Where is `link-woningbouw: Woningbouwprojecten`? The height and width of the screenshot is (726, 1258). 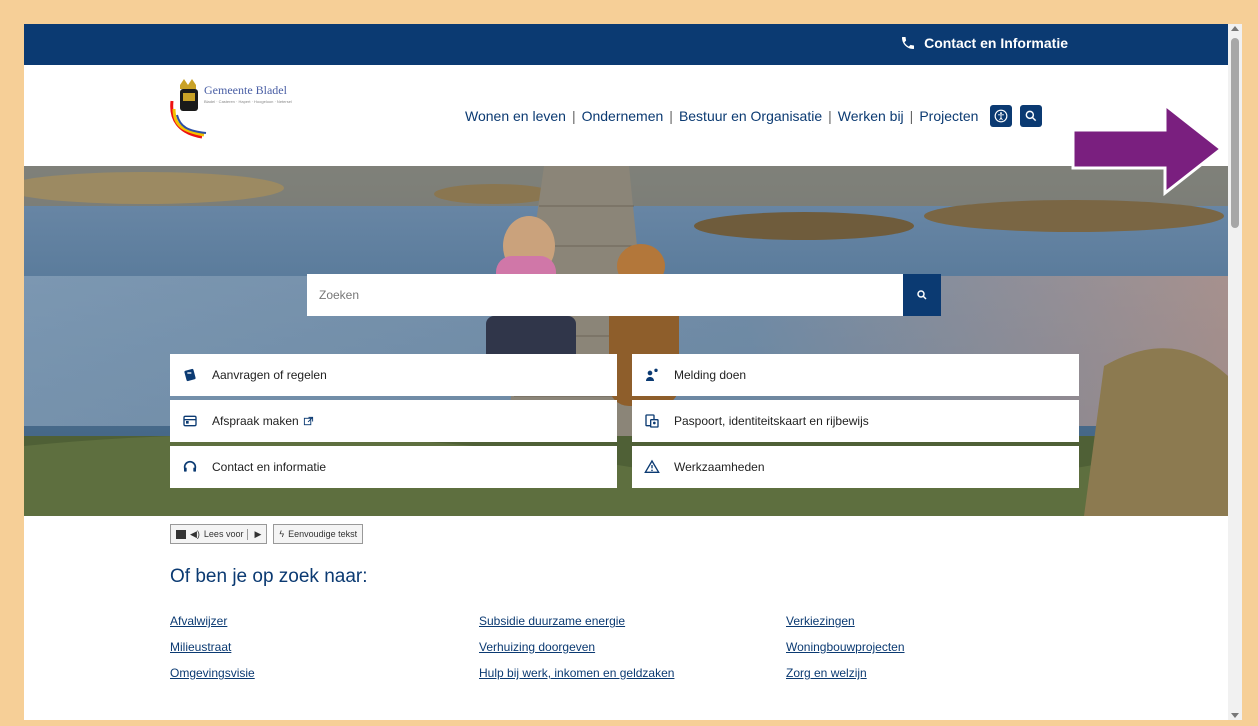
link-woningbouw: Woningbouwprojecten is located at coordinates (845, 647).